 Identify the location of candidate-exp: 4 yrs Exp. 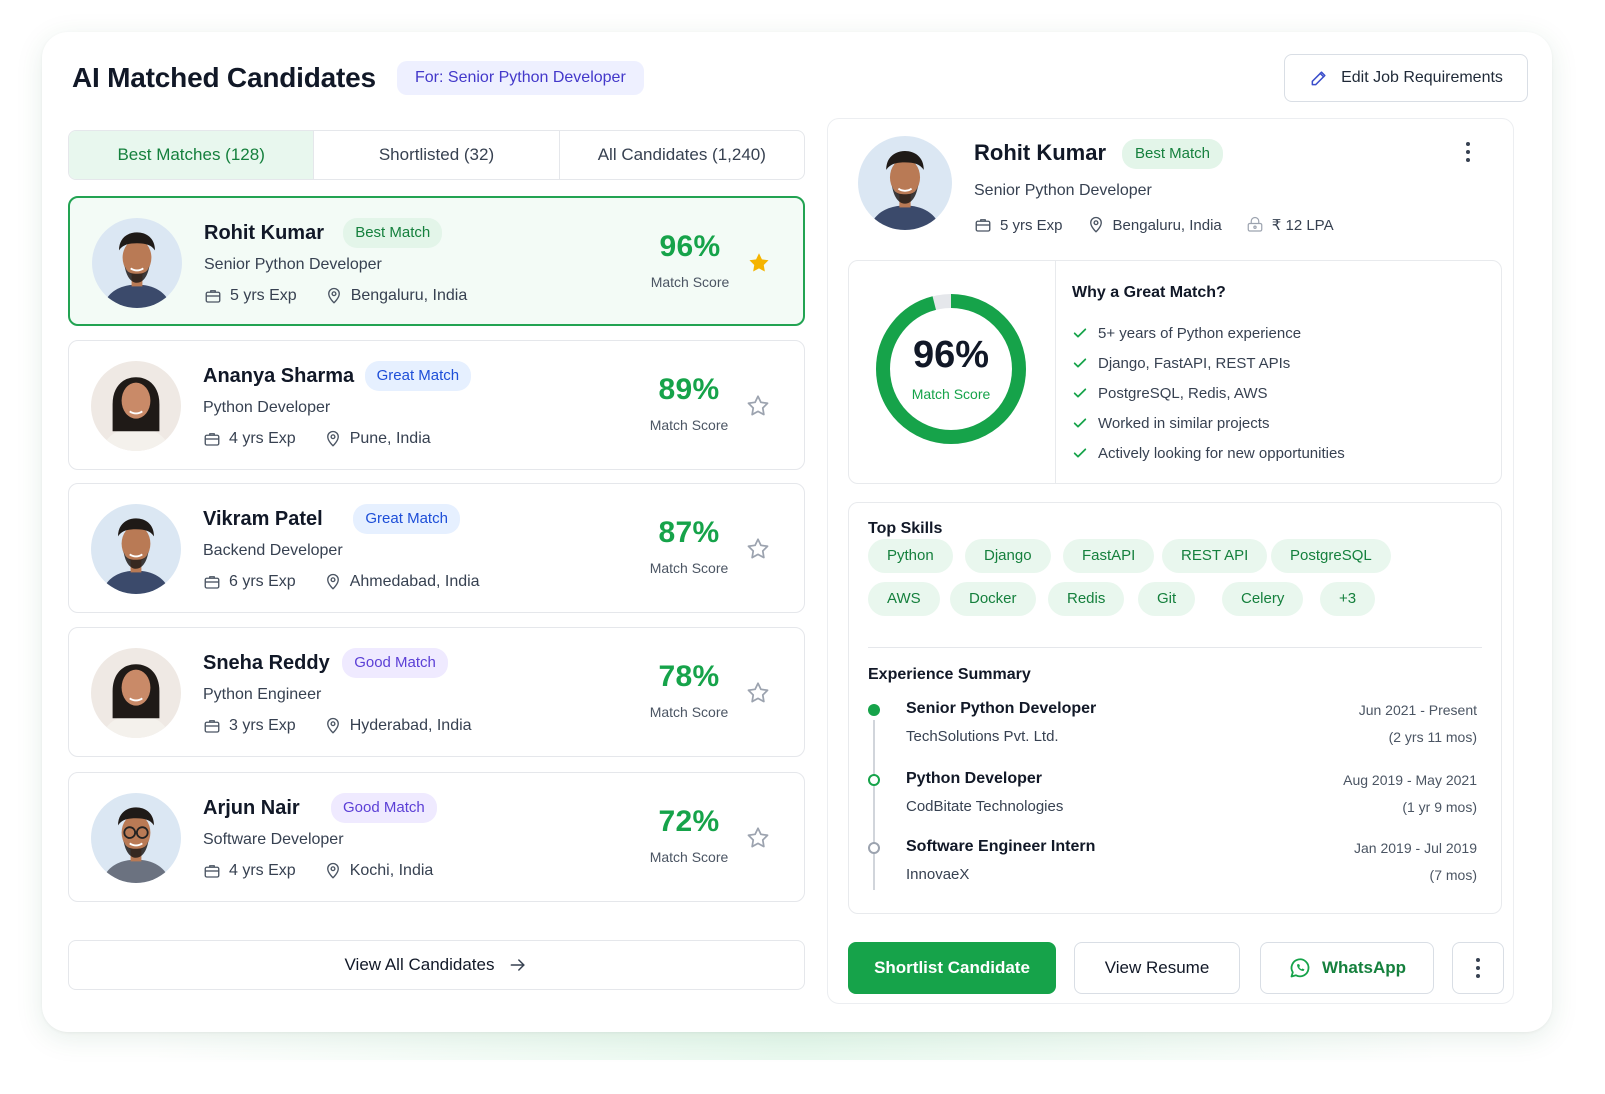
(262, 870).